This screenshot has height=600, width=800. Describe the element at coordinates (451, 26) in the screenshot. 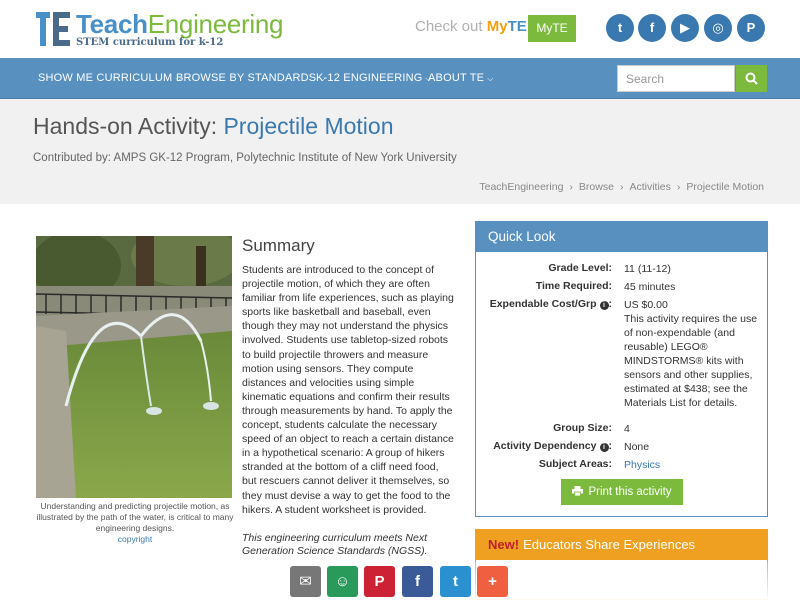

I see `checkout-prefix: Check out` at that location.